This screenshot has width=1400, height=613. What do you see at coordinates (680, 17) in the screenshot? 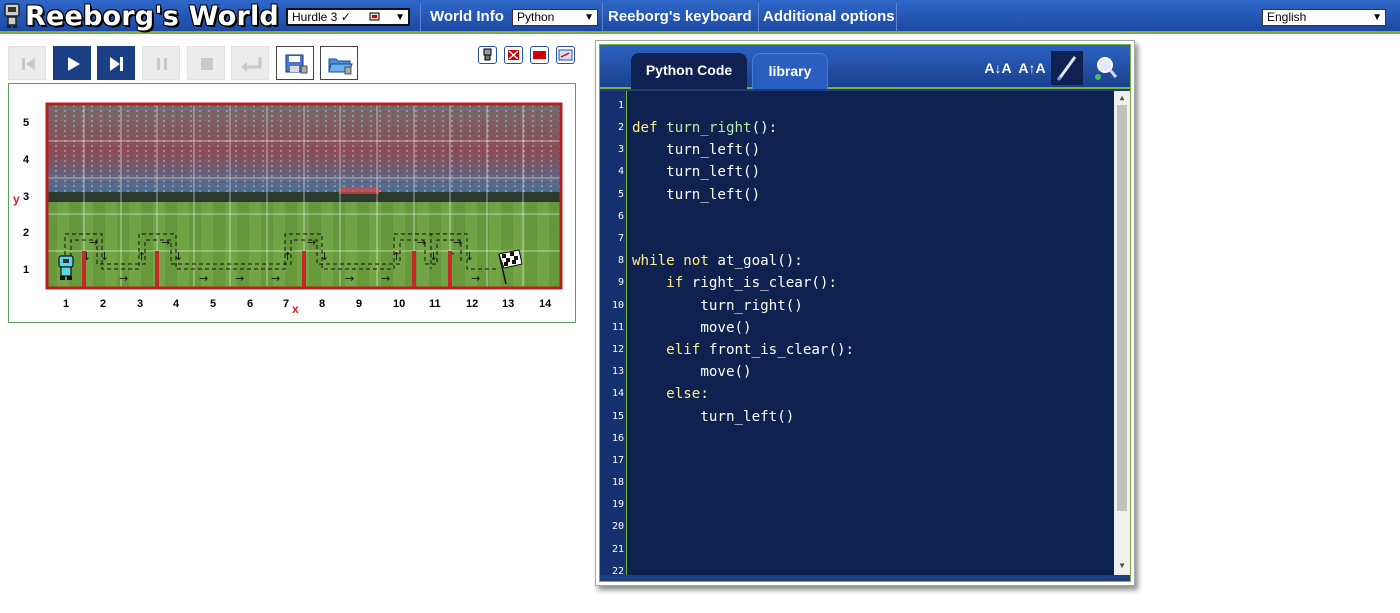
I see `reeborg-keyboard-menu: Reeborg's keyboard` at bounding box center [680, 17].